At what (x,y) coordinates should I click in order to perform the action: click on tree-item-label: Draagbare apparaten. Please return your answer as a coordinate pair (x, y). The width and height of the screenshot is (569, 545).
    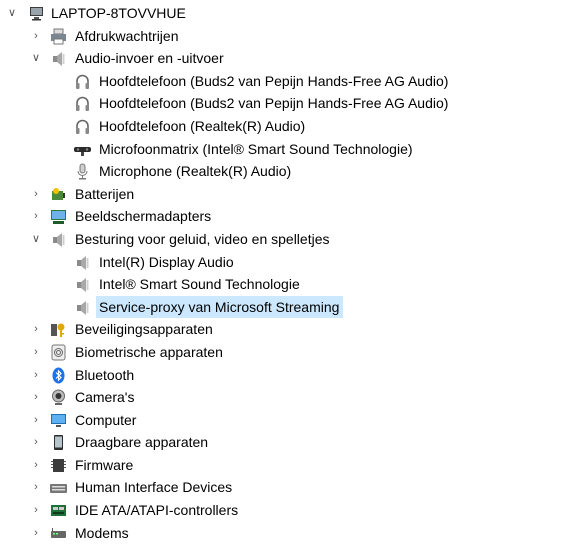
    Looking at the image, I should click on (142, 442).